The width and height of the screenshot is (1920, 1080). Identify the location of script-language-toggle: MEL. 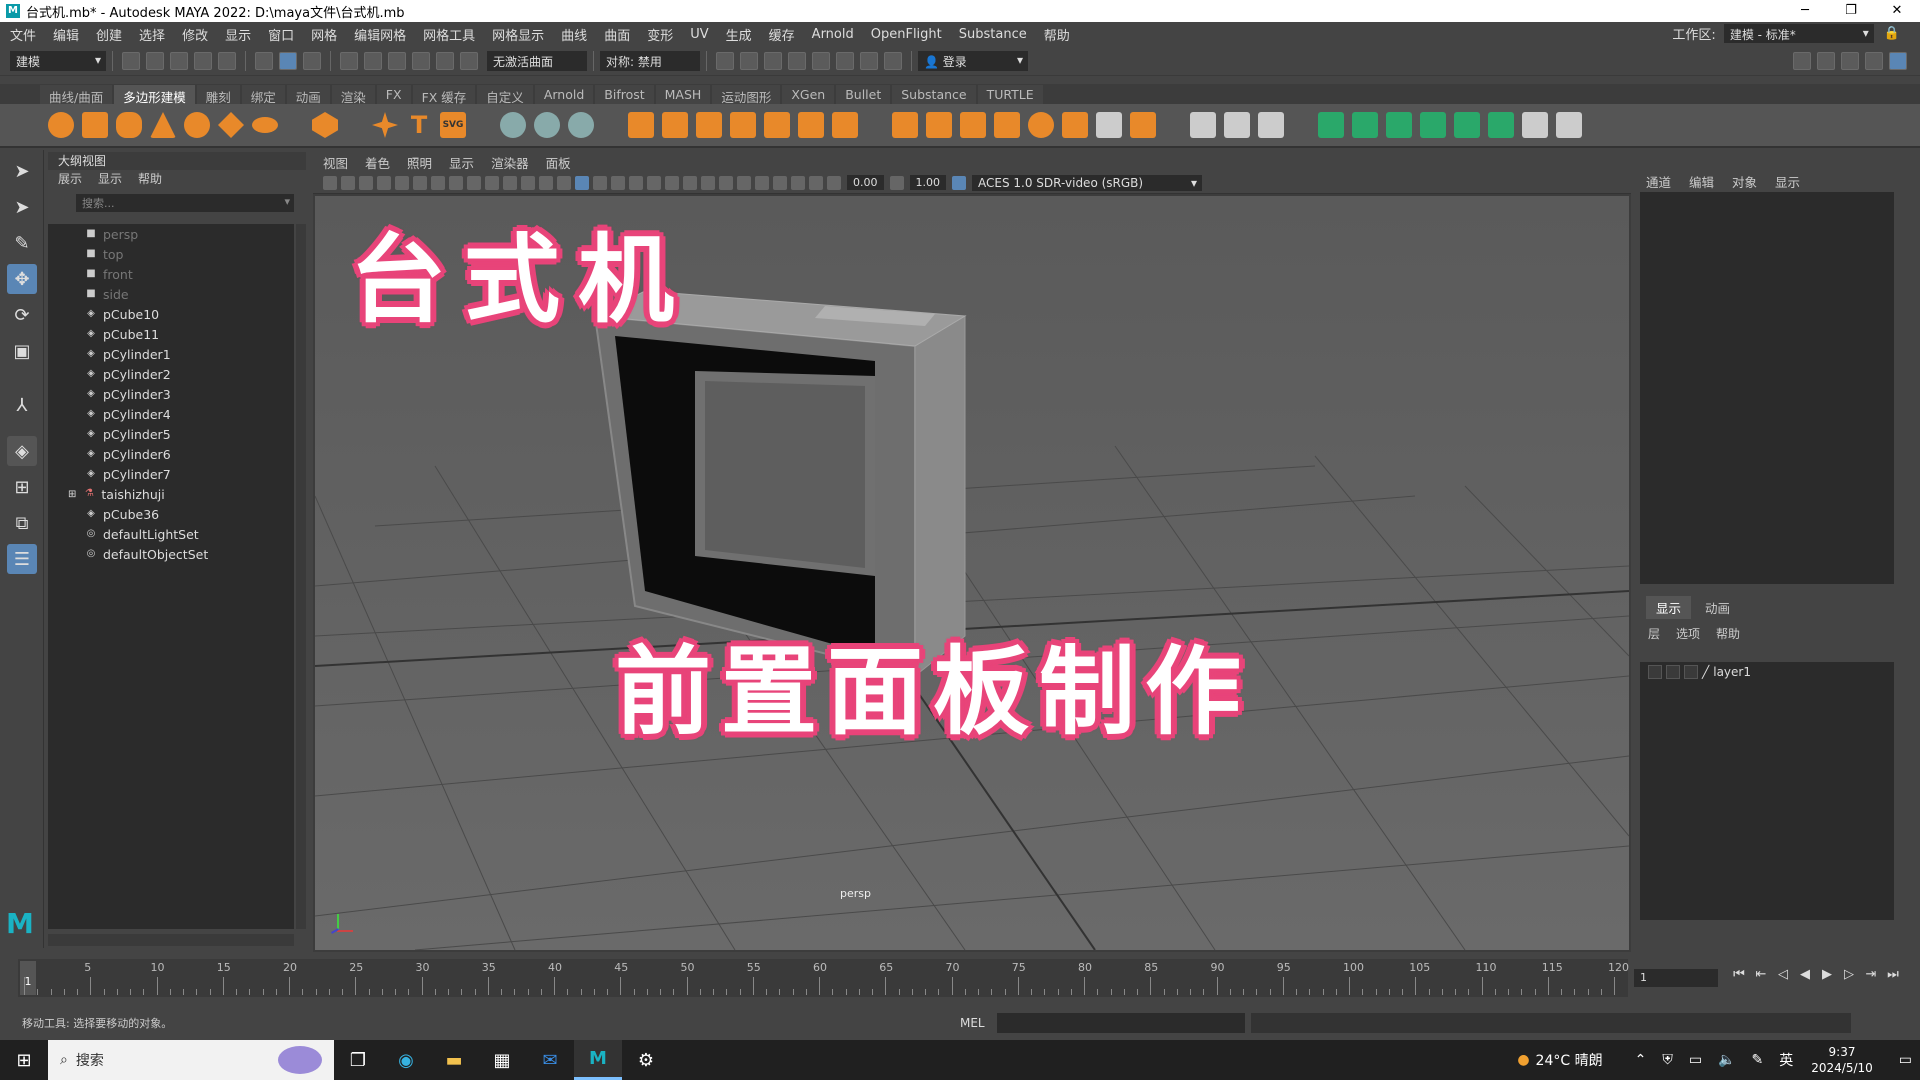
(972, 1023).